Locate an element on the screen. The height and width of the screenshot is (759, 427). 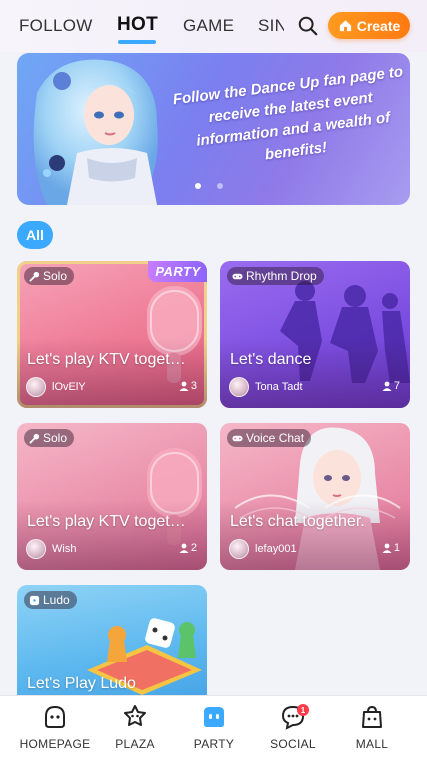
room-card: Rhythm Drop Let's dance Tona Tadt 7 is located at coordinates (315, 334).